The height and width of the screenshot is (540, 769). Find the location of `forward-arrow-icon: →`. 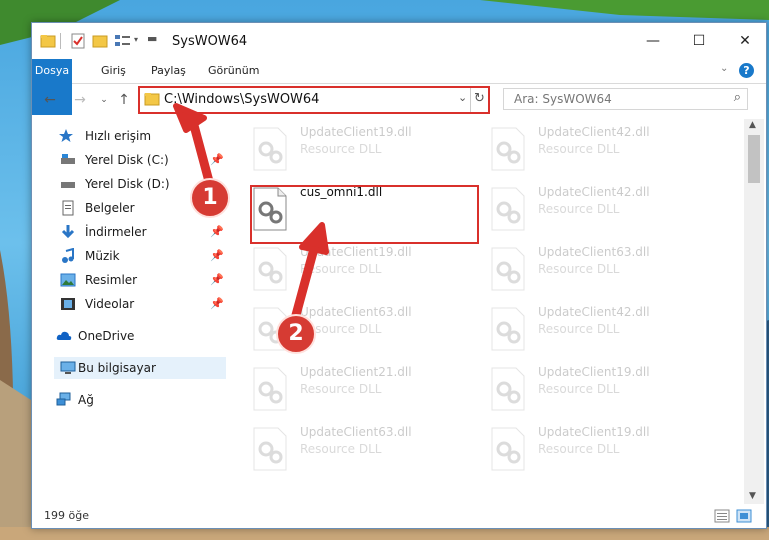

forward-arrow-icon: → is located at coordinates (80, 100).